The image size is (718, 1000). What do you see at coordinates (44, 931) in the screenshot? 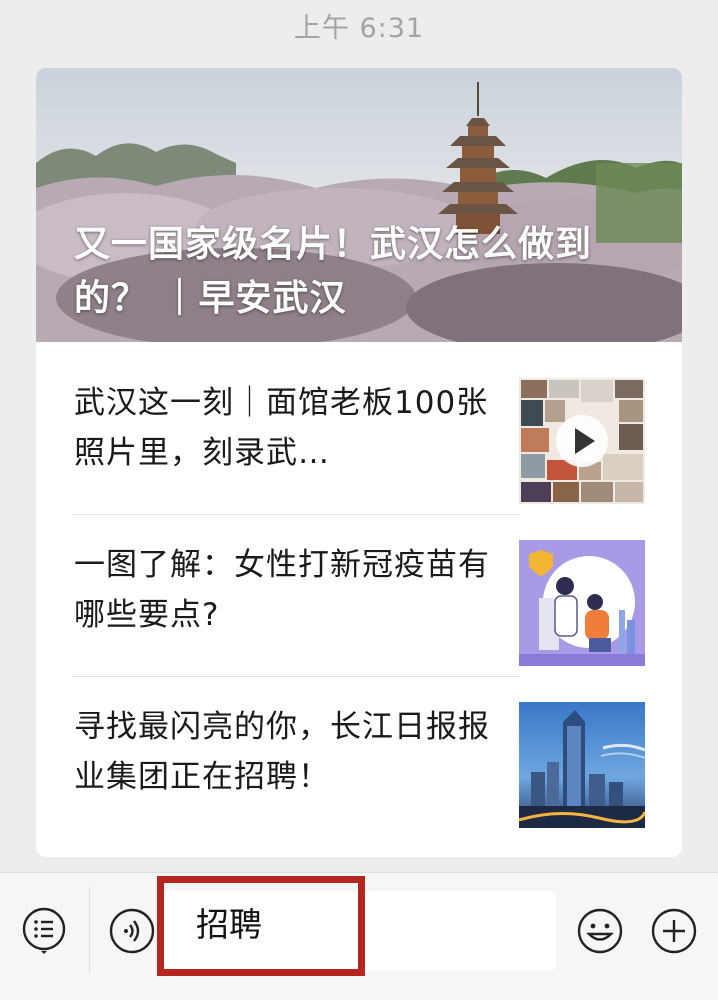
I see `menu-list-icon` at bounding box center [44, 931].